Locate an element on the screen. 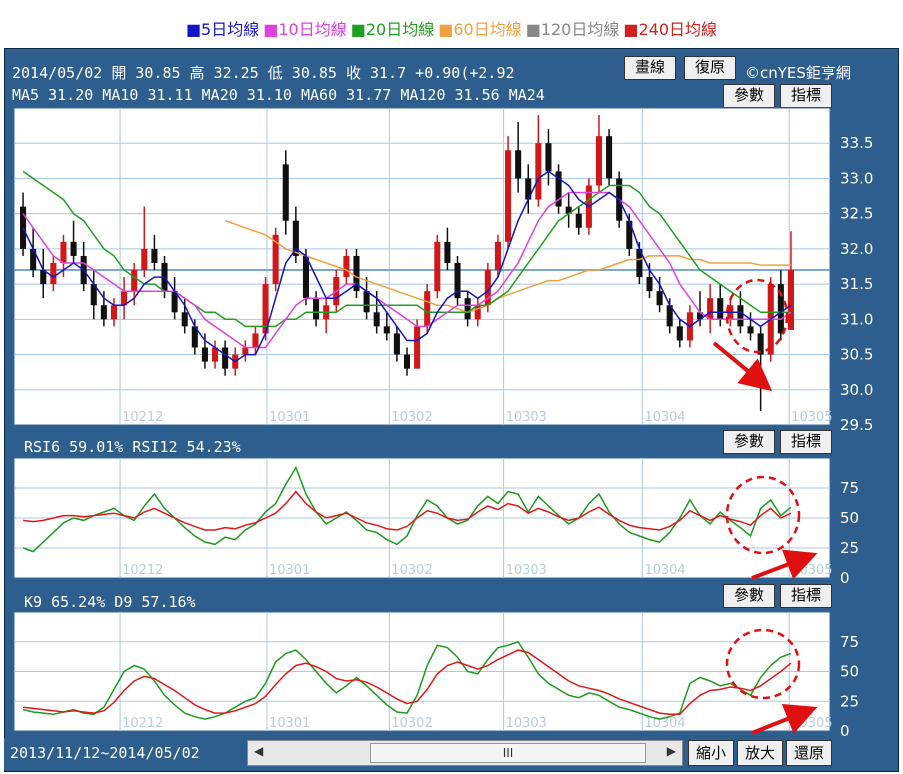 Image resolution: width=903 pixels, height=774 pixels. panel-0-ytick: 29.5 is located at coordinates (856, 425).